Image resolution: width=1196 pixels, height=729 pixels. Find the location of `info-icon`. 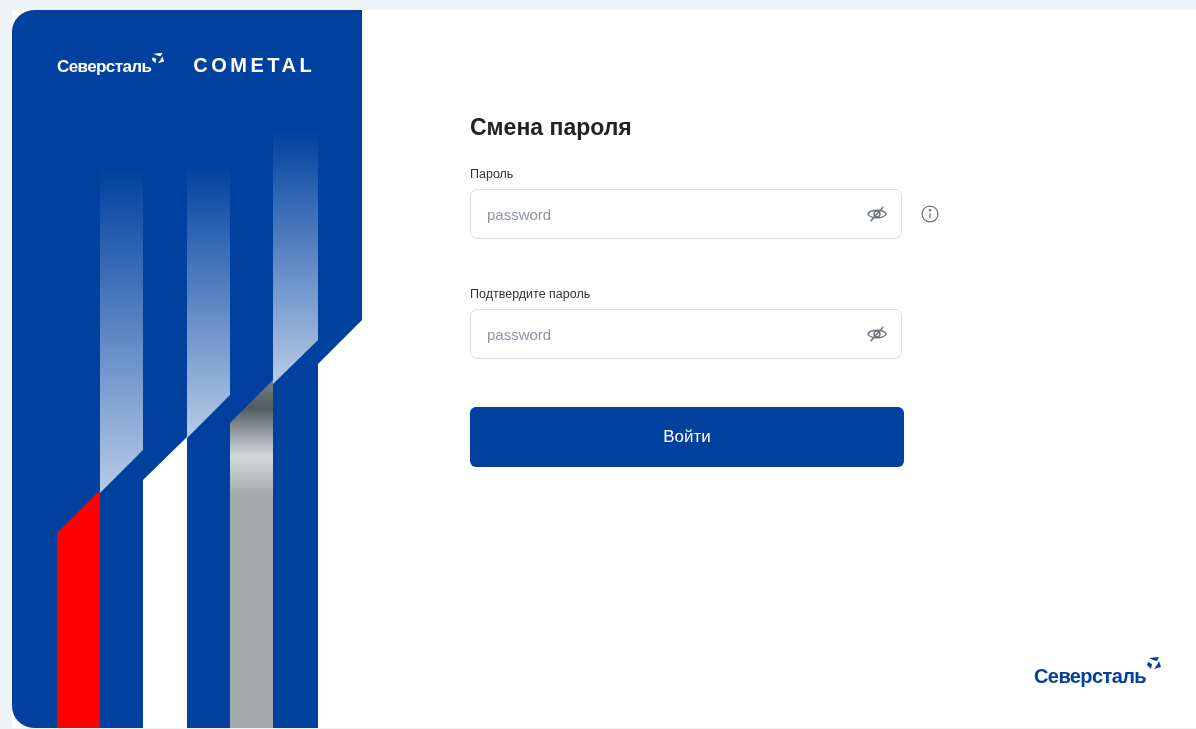

info-icon is located at coordinates (930, 214).